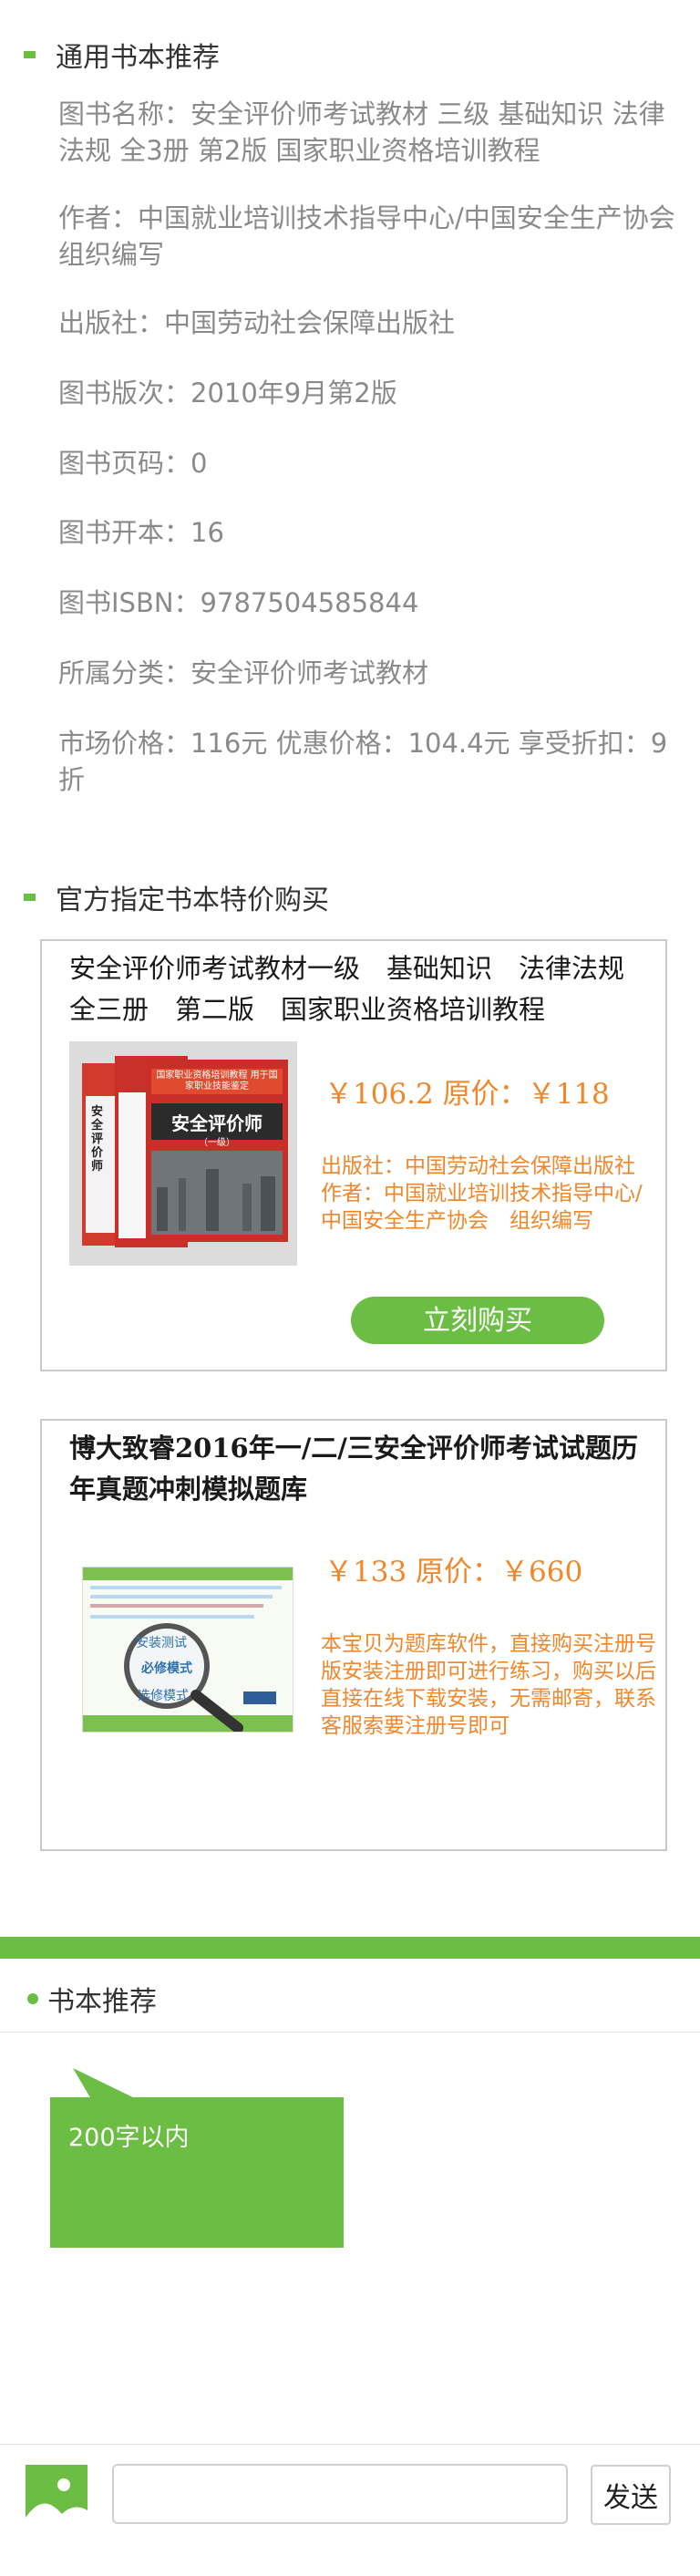 The height and width of the screenshot is (2576, 700). I want to click on book-author: 作者：中国就业培训技术指导中心/中国安全生产协会 组织编写, so click(366, 236).